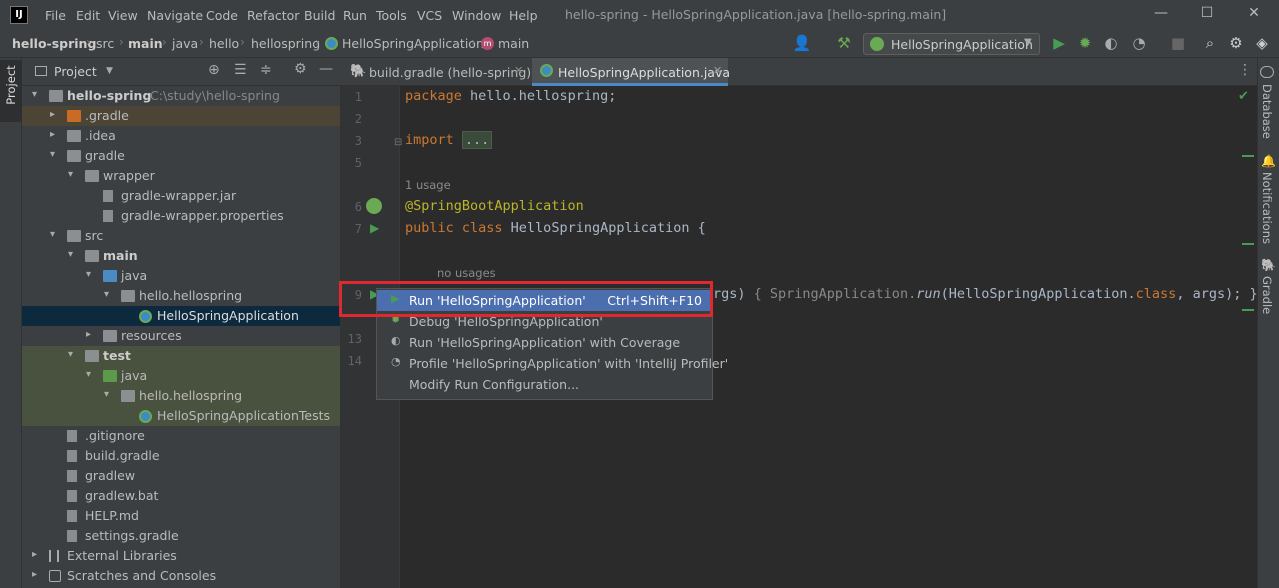 The image size is (1279, 588). I want to click on tree-row: gradle-wrapper.jar, so click(181, 196).